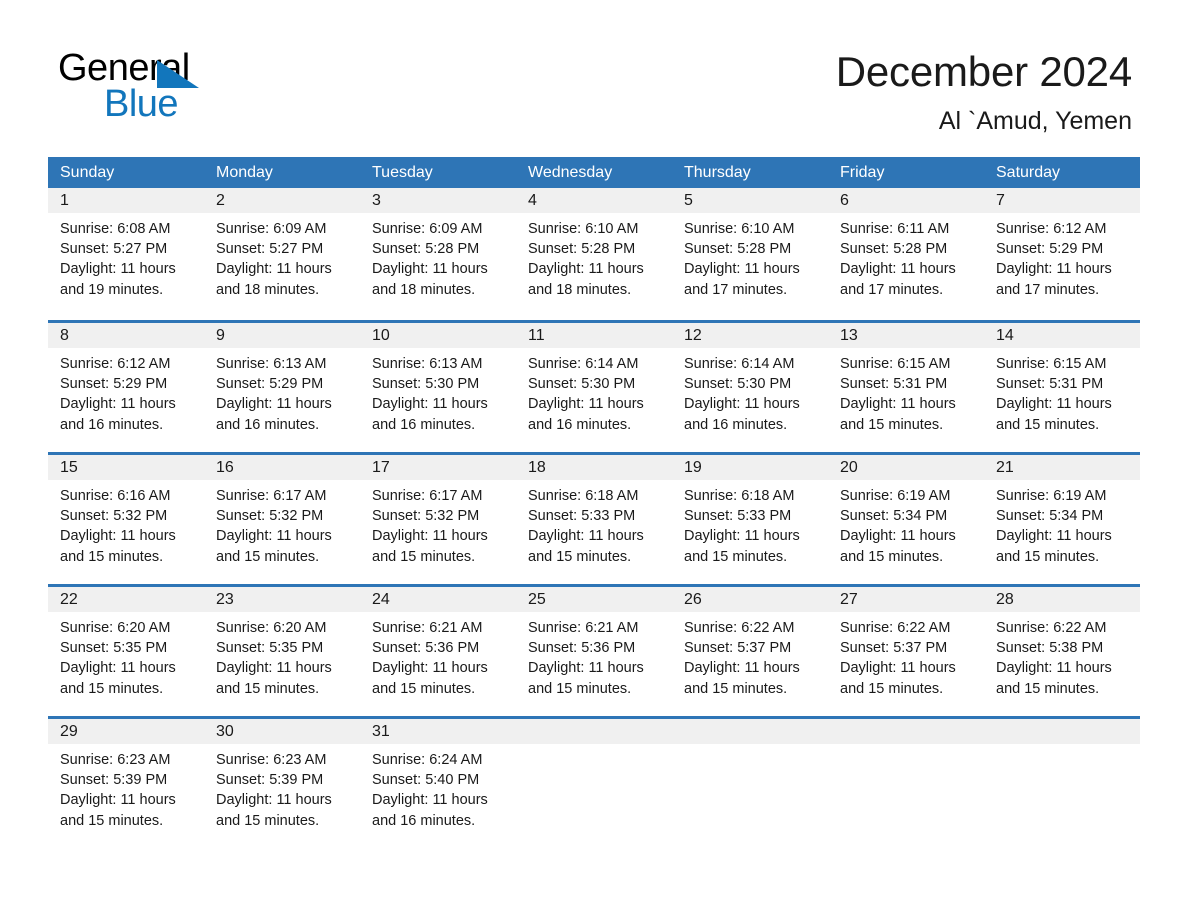 The height and width of the screenshot is (918, 1188). Describe the element at coordinates (381, 335) in the screenshot. I see `day-number: 10` at that location.